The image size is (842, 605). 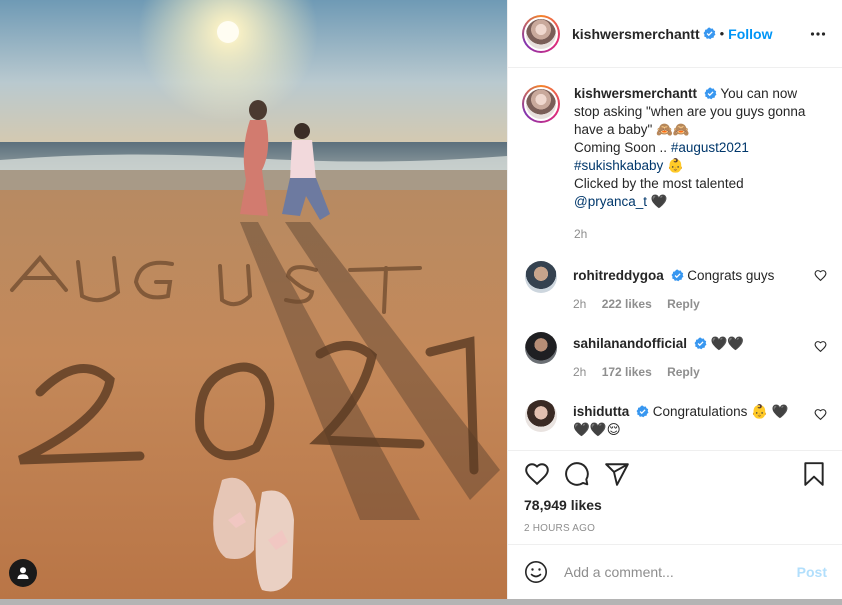 What do you see at coordinates (636, 34) in the screenshot?
I see `author-handle: kishwersmerchantt` at bounding box center [636, 34].